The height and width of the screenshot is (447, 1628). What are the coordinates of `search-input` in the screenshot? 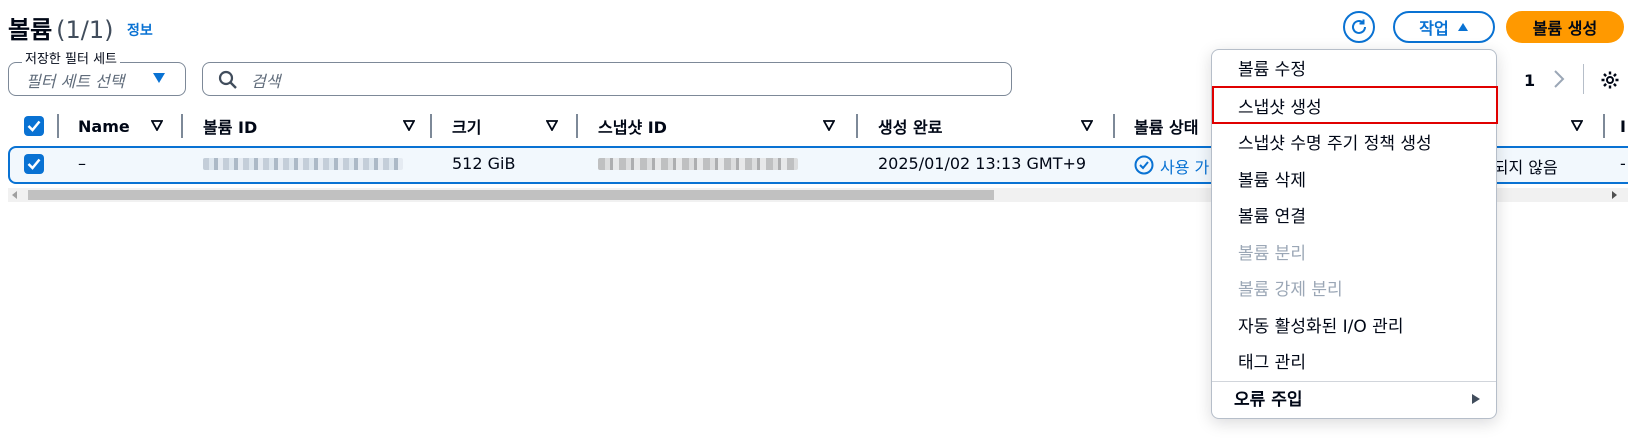 It's located at (607, 79).